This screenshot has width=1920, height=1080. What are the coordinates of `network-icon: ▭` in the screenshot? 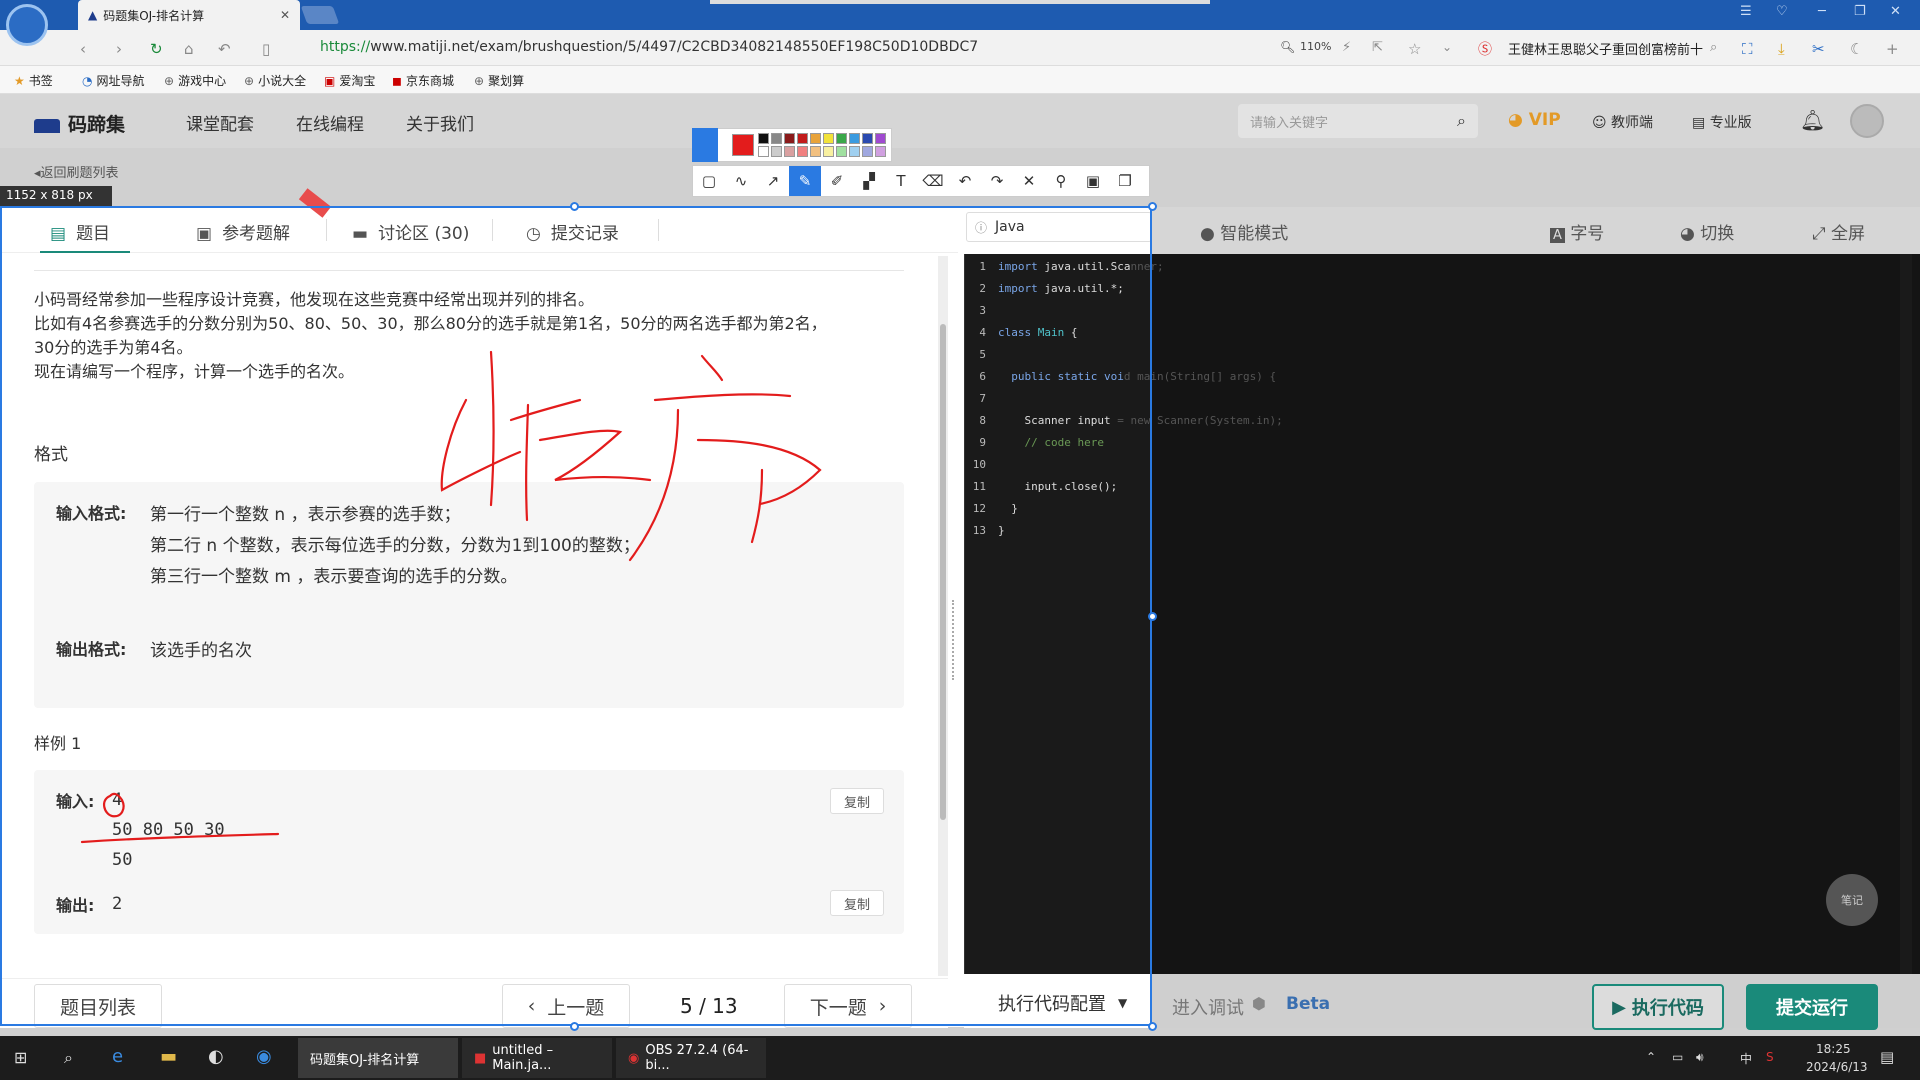 It's located at (1677, 1057).